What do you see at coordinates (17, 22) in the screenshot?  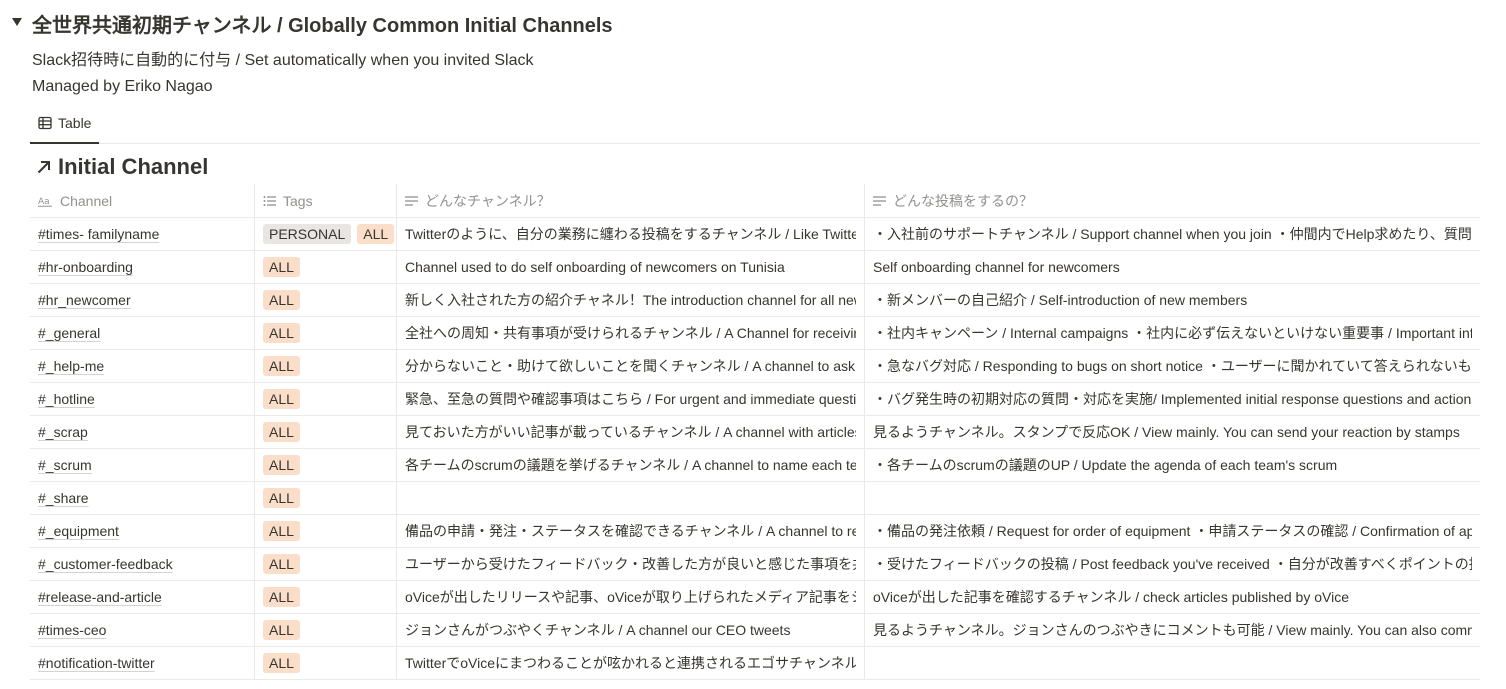 I see `toggle-arrow-icon` at bounding box center [17, 22].